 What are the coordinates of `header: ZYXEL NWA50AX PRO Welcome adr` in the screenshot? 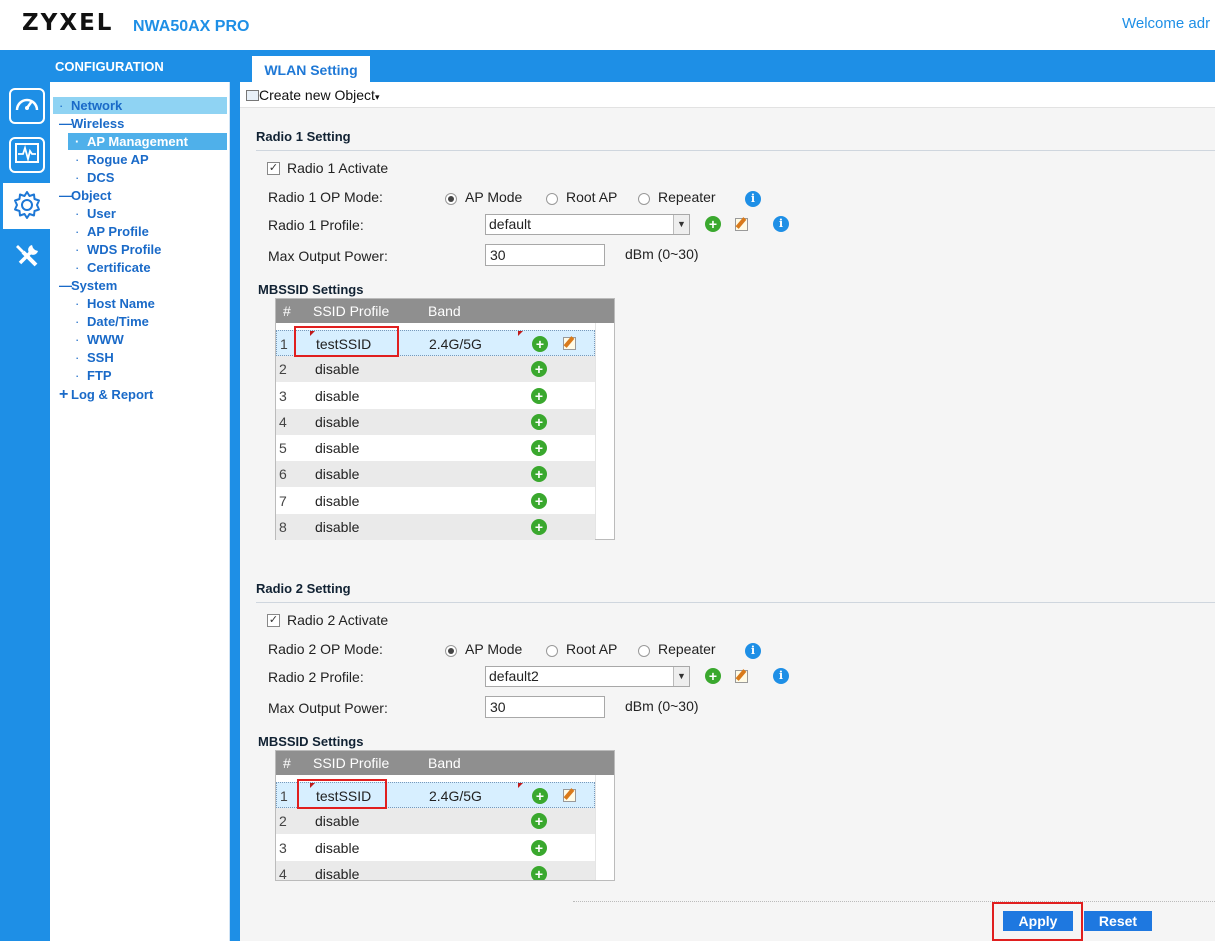 It's located at (607, 25).